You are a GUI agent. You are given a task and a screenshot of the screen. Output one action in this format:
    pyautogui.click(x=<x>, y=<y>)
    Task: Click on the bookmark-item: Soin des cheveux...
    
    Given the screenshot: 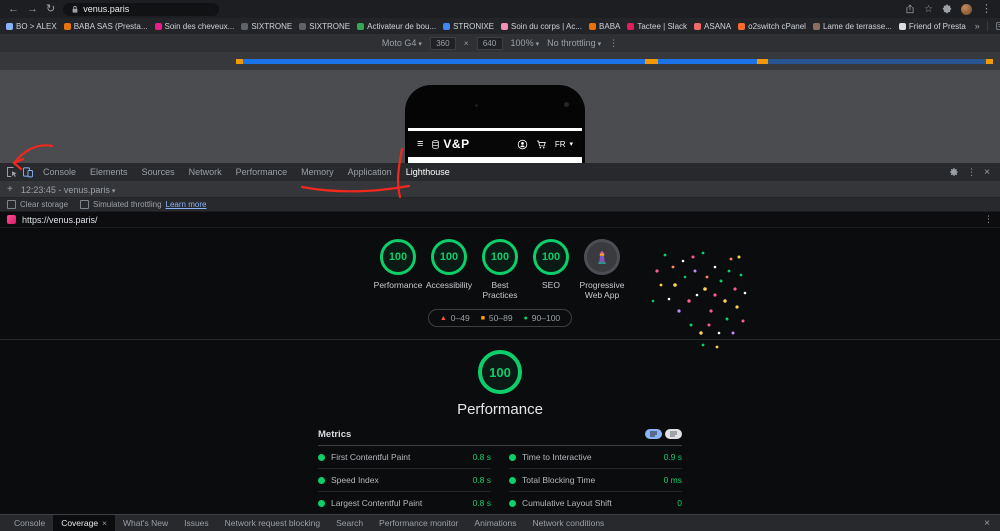 What is the action you would take?
    pyautogui.click(x=194, y=26)
    